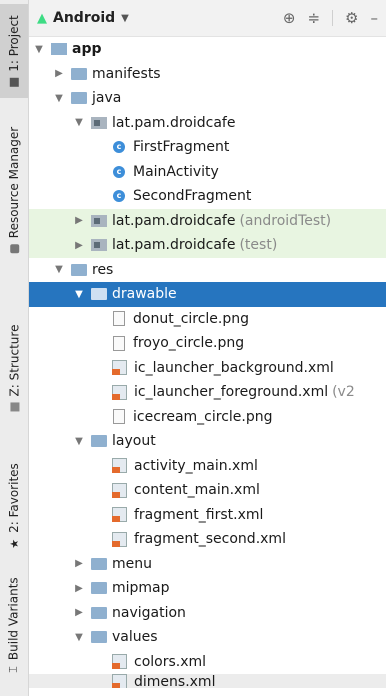 Image resolution: width=386 pixels, height=696 pixels. Describe the element at coordinates (207, 539) in the screenshot. I see `tree-item-fragment-second: fragment_second.xml` at that location.